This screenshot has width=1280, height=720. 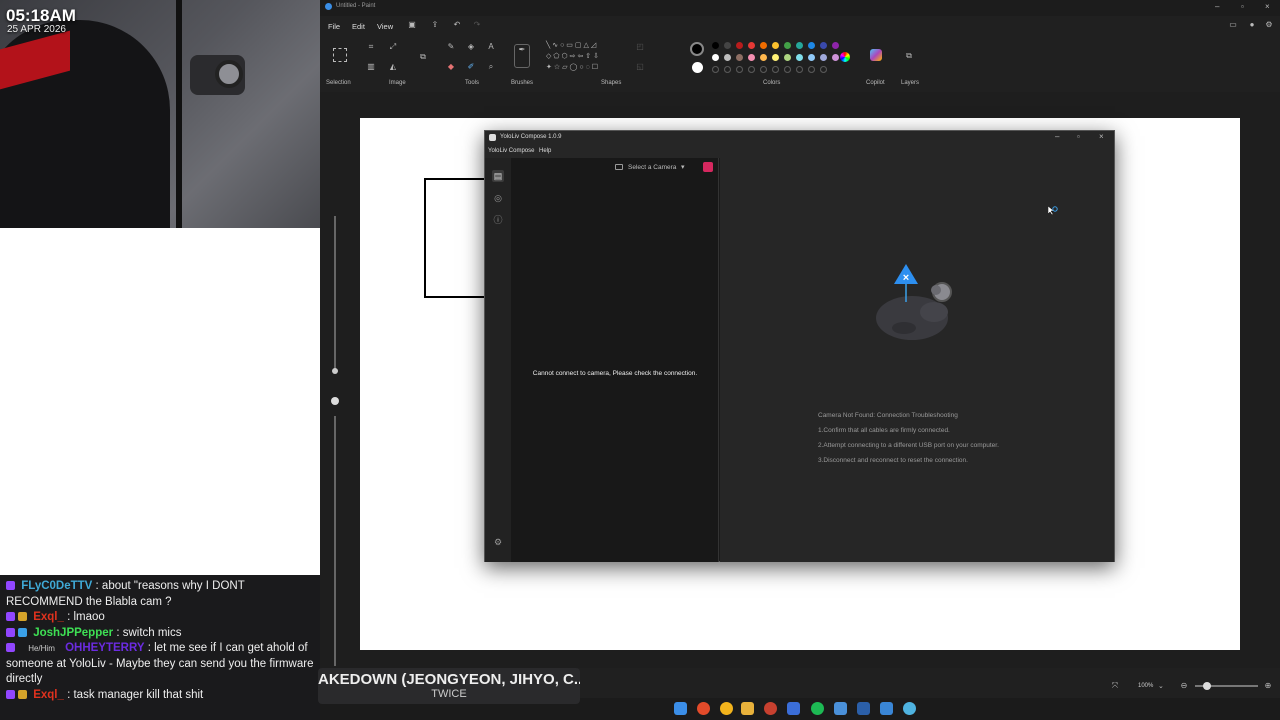 I want to click on pencil-icon: ✎, so click(x=451, y=47).